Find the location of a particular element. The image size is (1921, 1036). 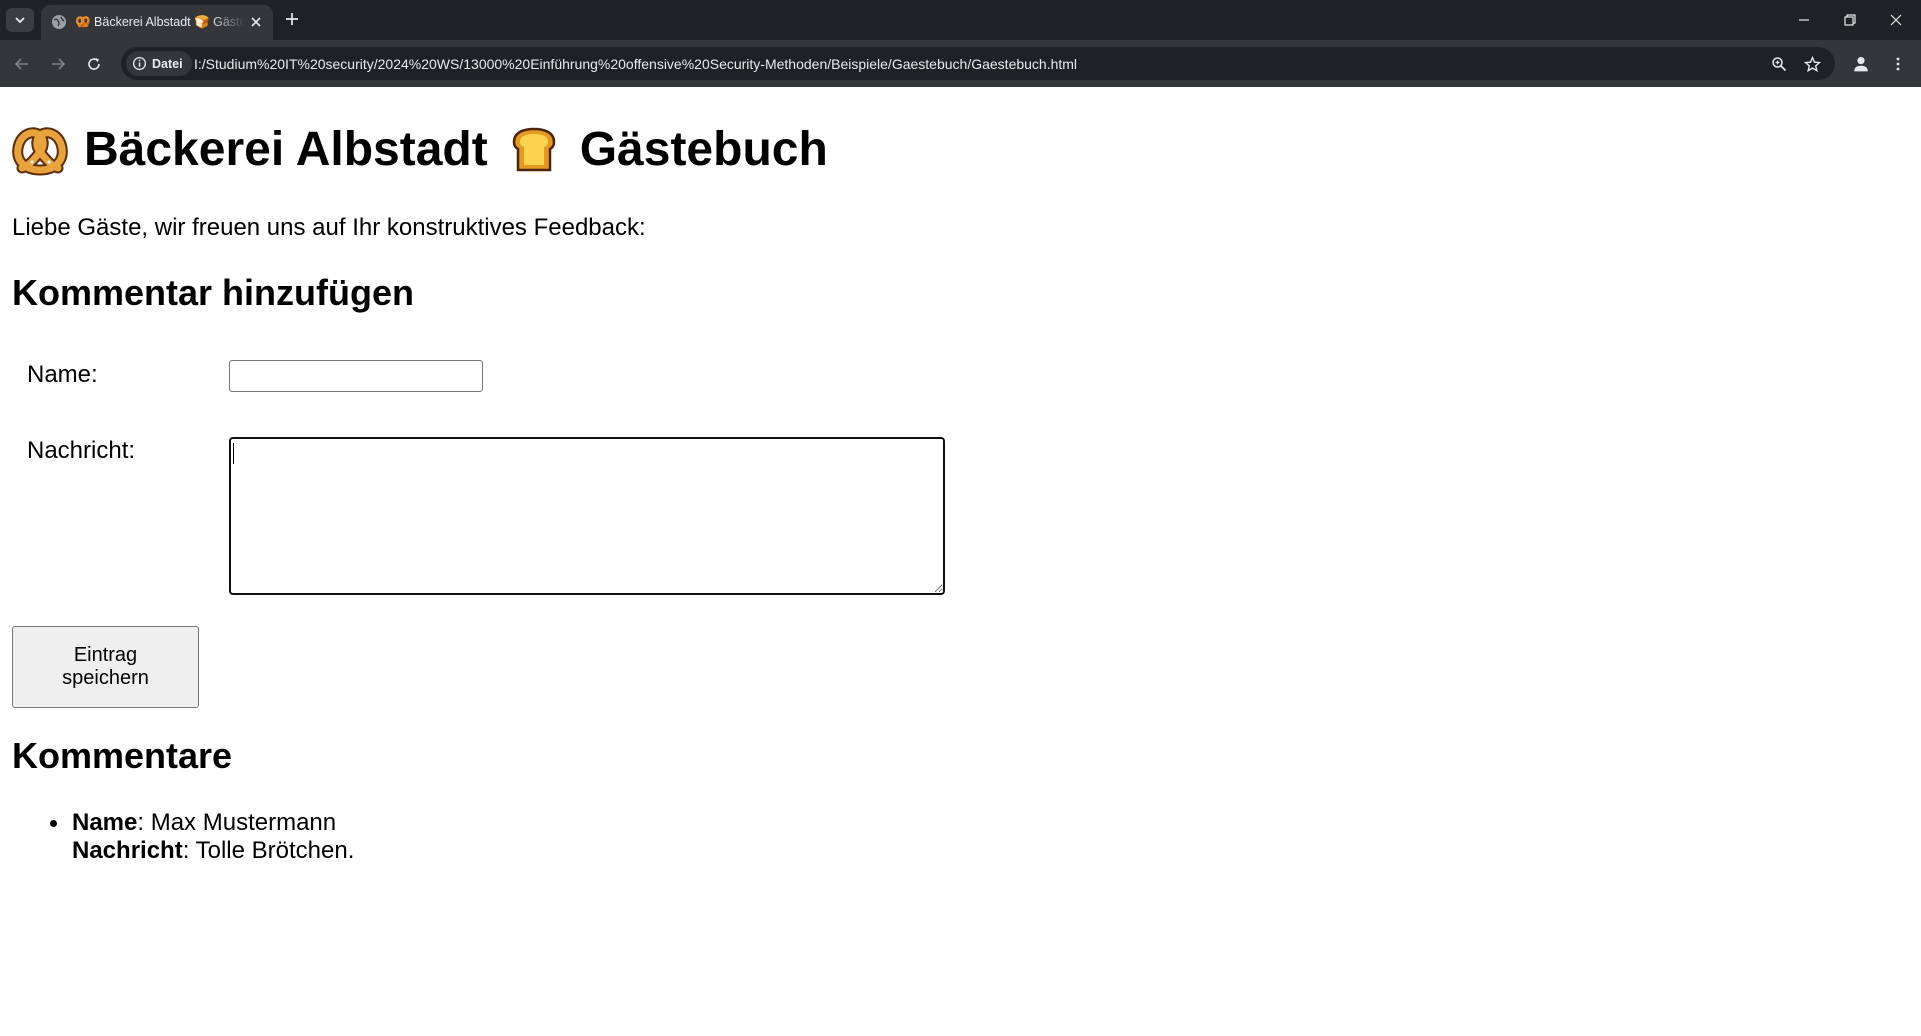

text-cursor is located at coordinates (233, 453).